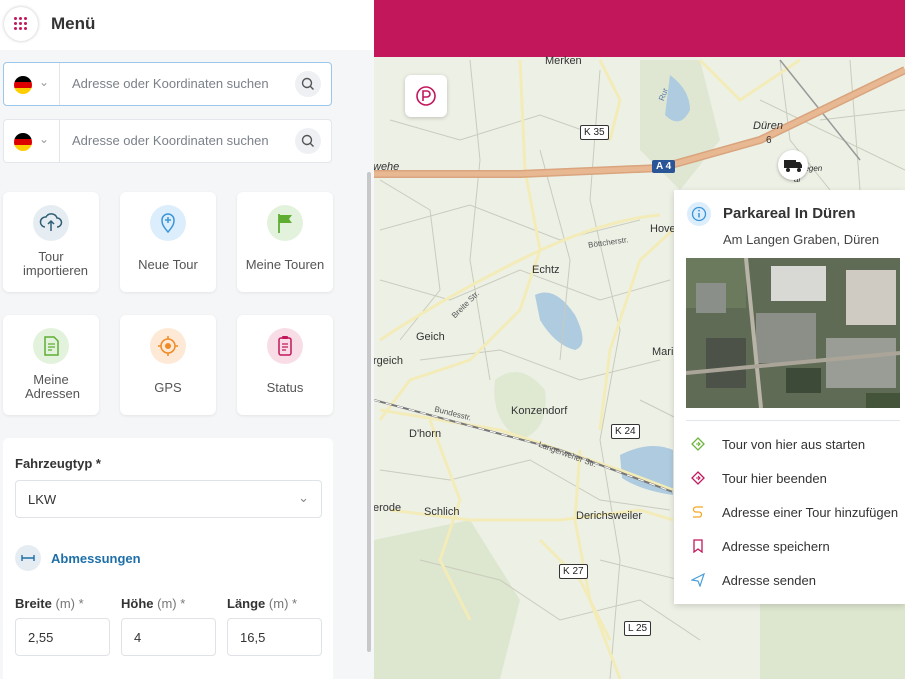 The image size is (905, 679). I want to click on satellite-image, so click(793, 333).